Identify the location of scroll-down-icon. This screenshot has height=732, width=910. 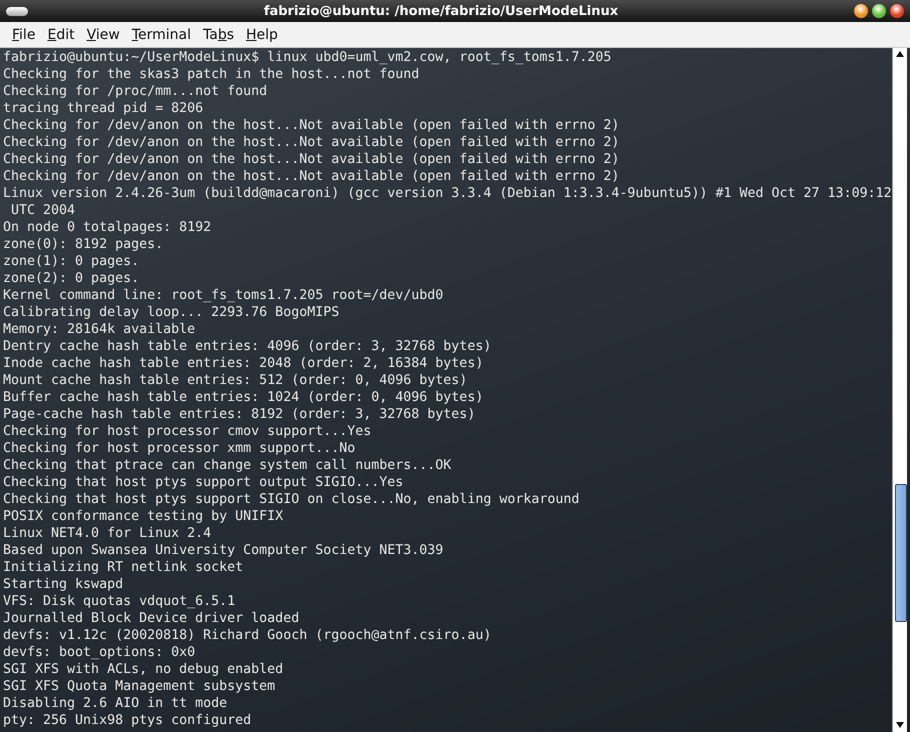
(900, 725).